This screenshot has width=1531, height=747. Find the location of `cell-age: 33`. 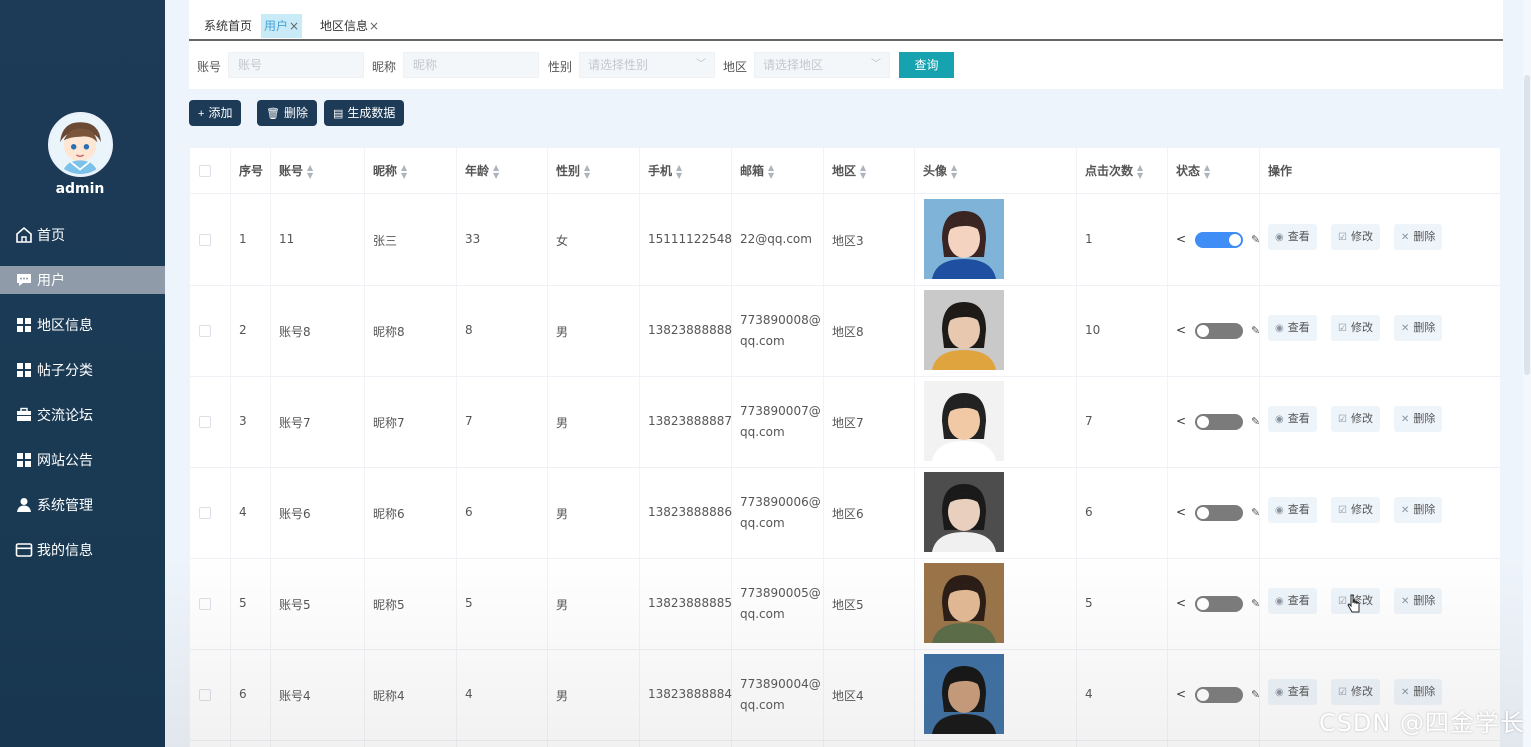

cell-age: 33 is located at coordinates (473, 239).